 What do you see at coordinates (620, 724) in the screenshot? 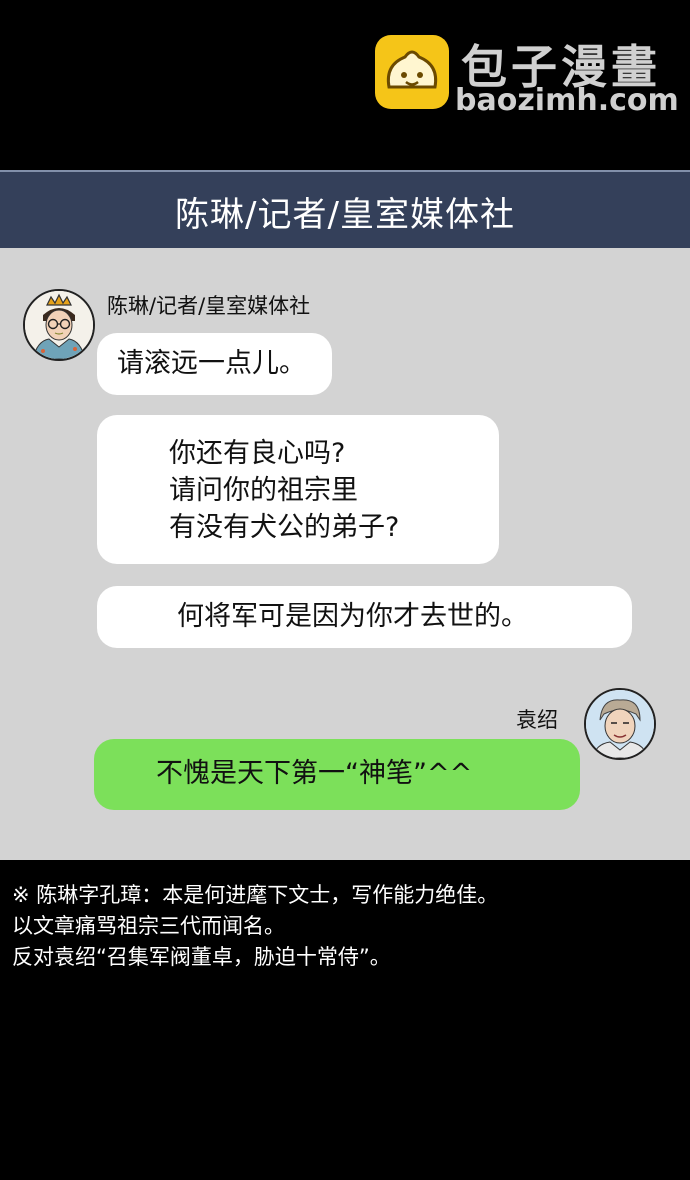
I see `man-portrait-avatar-icon` at bounding box center [620, 724].